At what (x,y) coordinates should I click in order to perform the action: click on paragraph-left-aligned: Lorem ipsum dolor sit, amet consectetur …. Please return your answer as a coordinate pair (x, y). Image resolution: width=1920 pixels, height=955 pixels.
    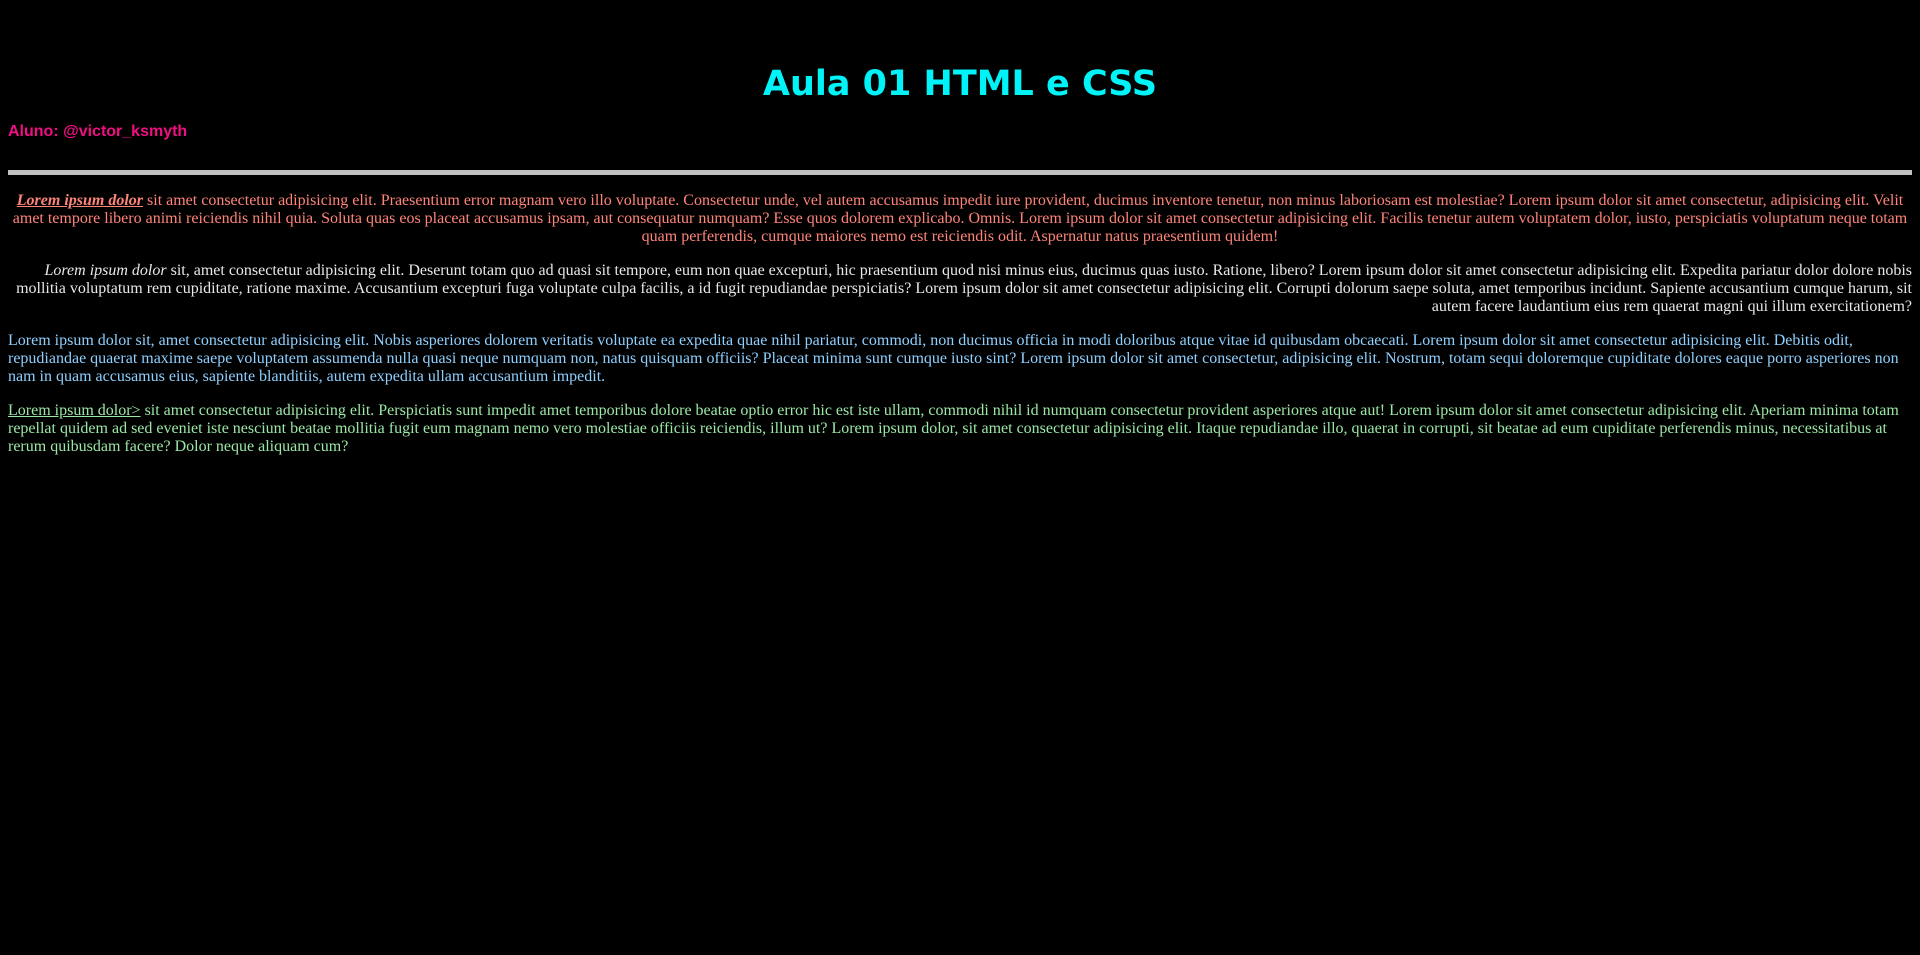
    Looking at the image, I should click on (960, 359).